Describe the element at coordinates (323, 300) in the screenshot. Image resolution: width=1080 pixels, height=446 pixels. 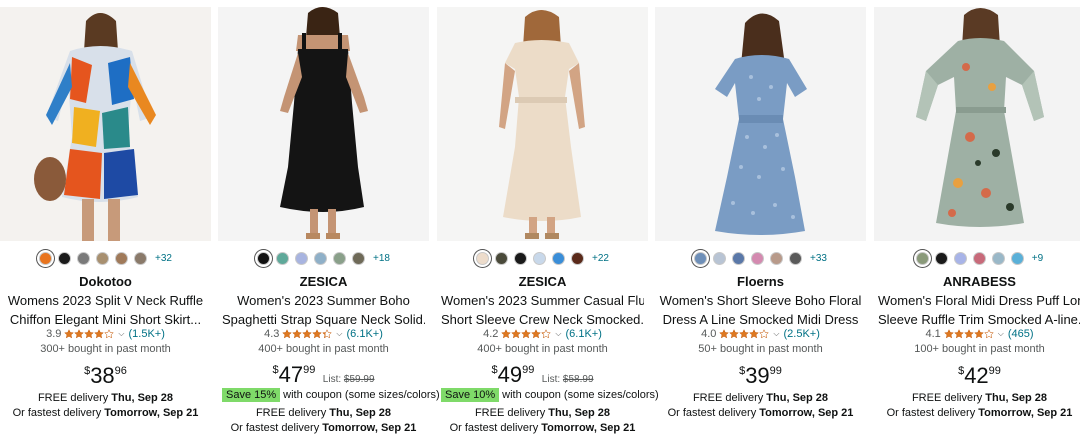
I see `title-line: Women's 2023 Summer Boho` at that location.